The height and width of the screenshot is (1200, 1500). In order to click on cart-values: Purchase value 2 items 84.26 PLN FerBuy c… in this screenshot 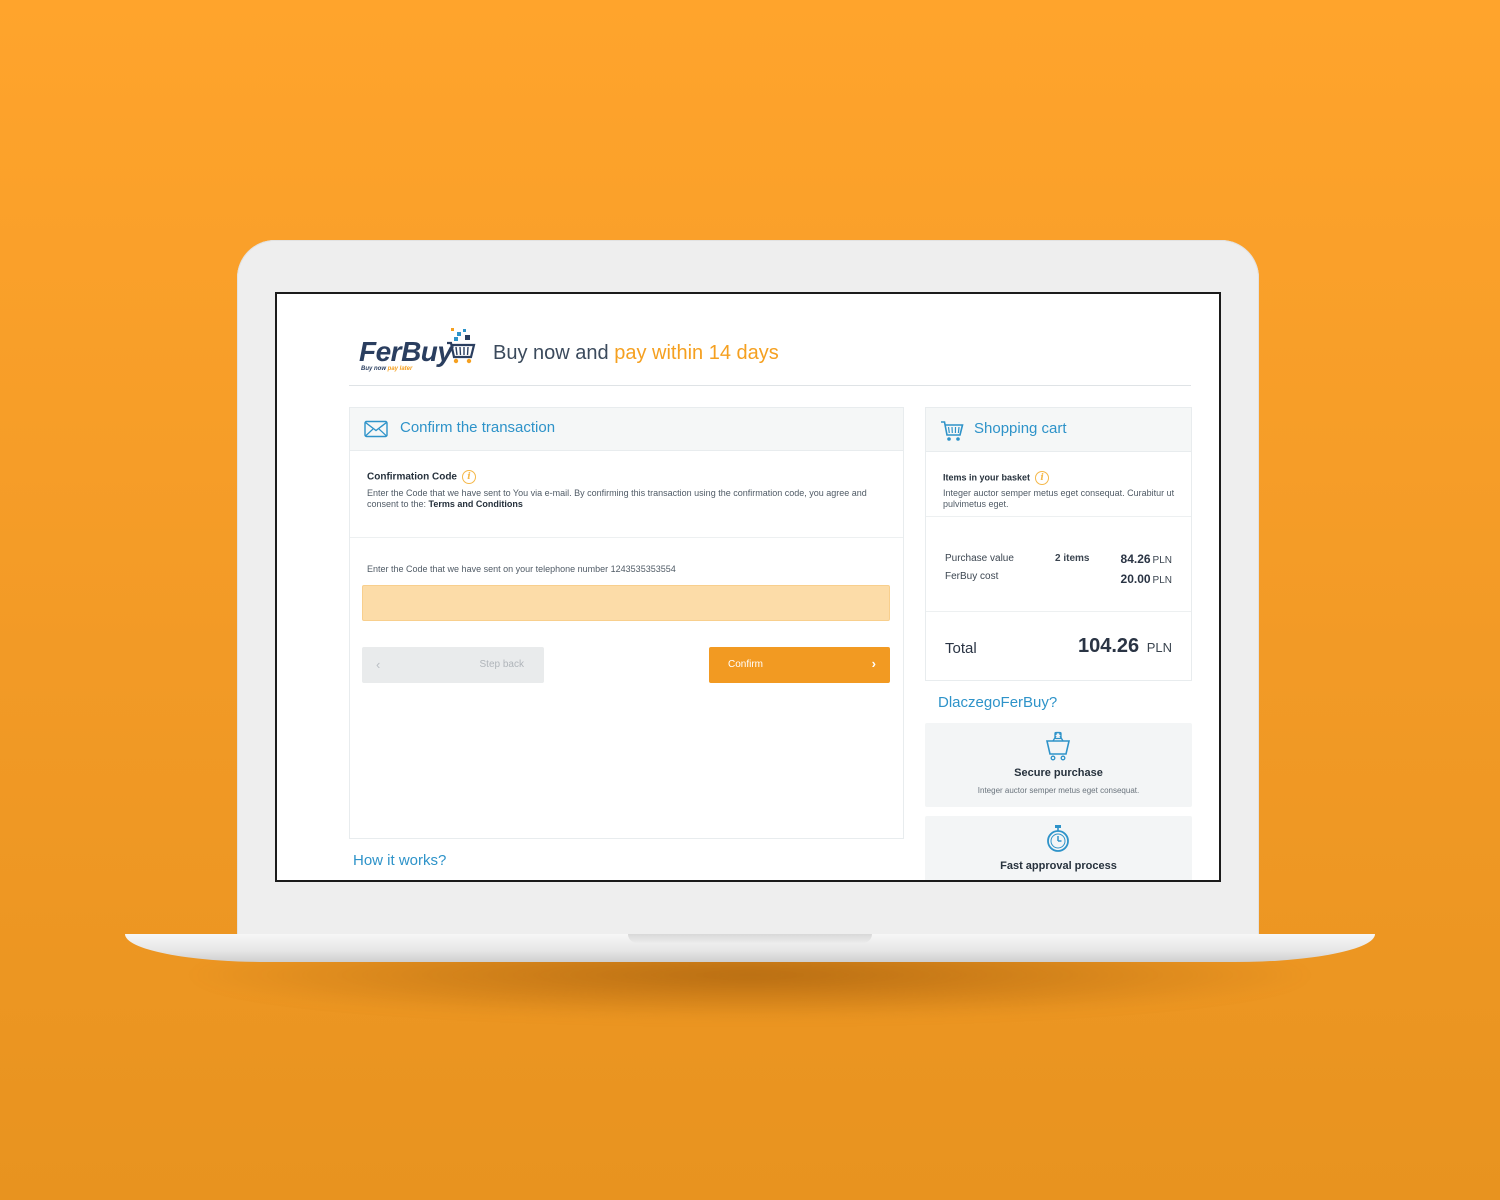, I will do `click(1058, 565)`.